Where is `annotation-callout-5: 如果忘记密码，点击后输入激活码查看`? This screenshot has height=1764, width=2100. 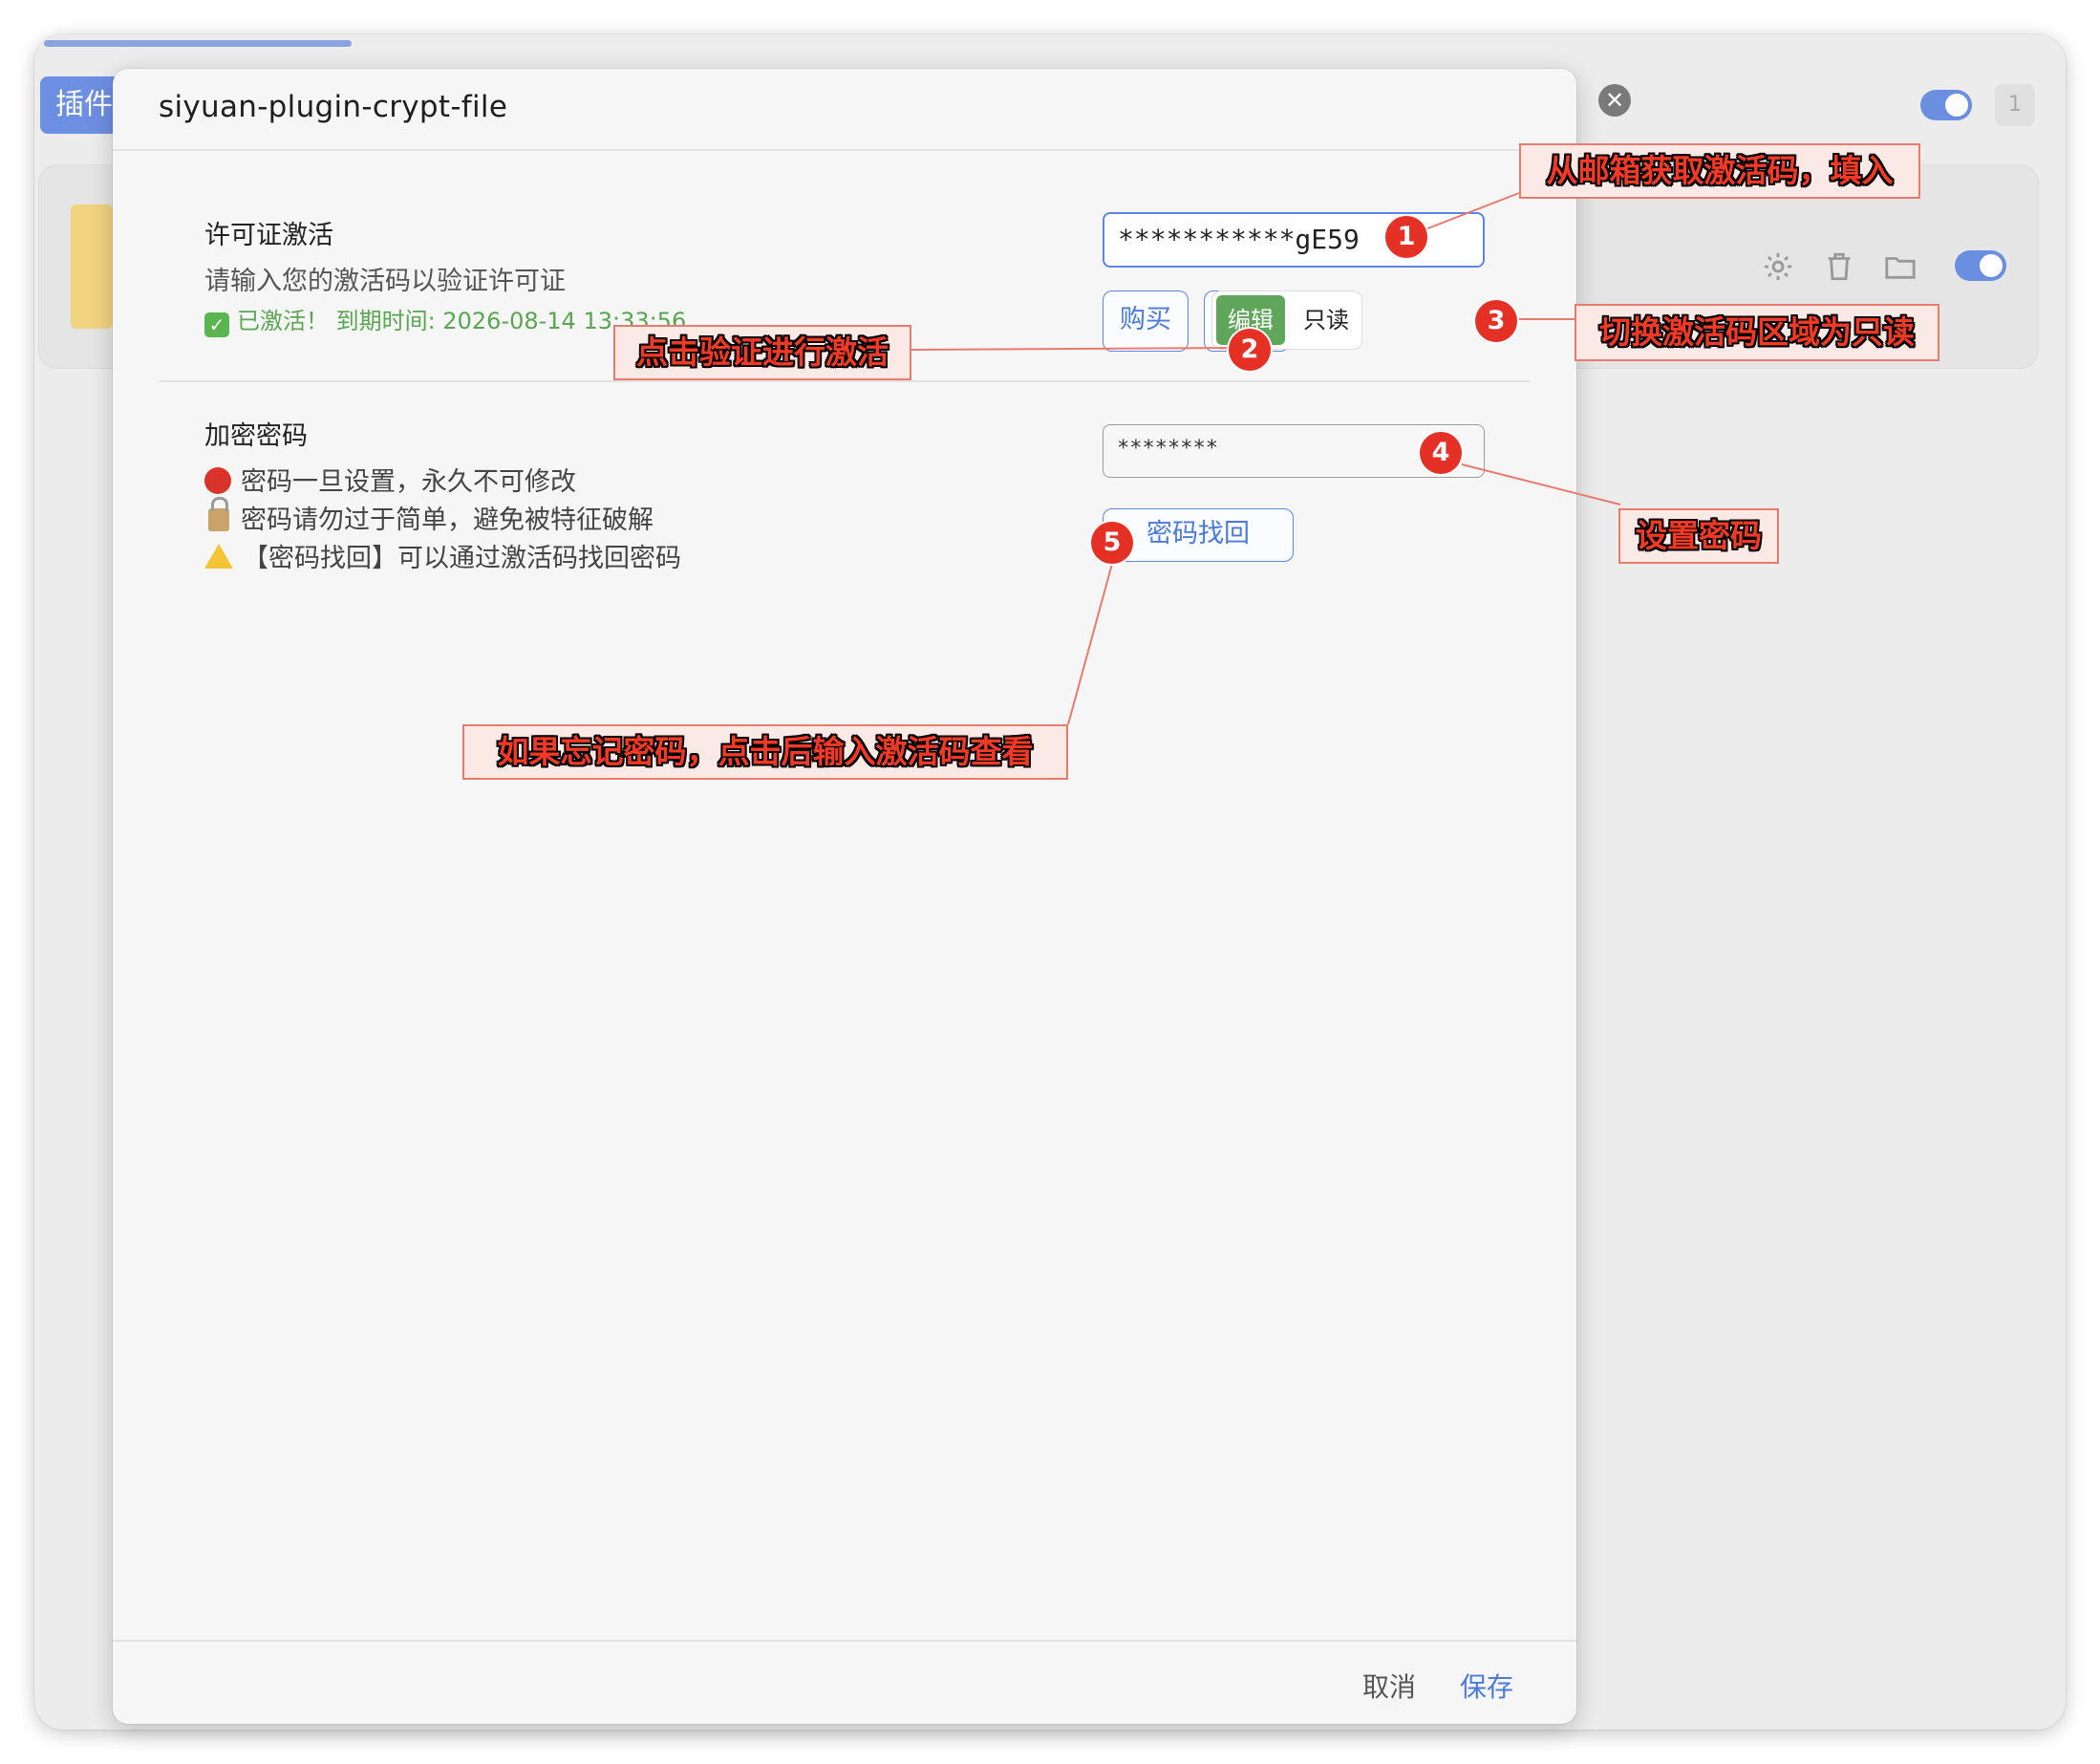 annotation-callout-5: 如果忘记密码，点击后输入激活码查看 is located at coordinates (765, 752).